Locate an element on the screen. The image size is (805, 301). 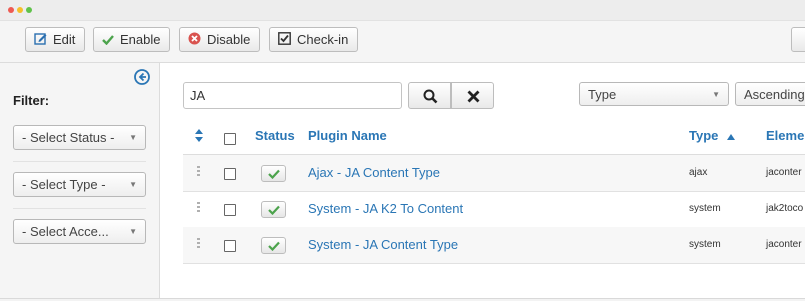
disable-button-label: Disable is located at coordinates (229, 39).